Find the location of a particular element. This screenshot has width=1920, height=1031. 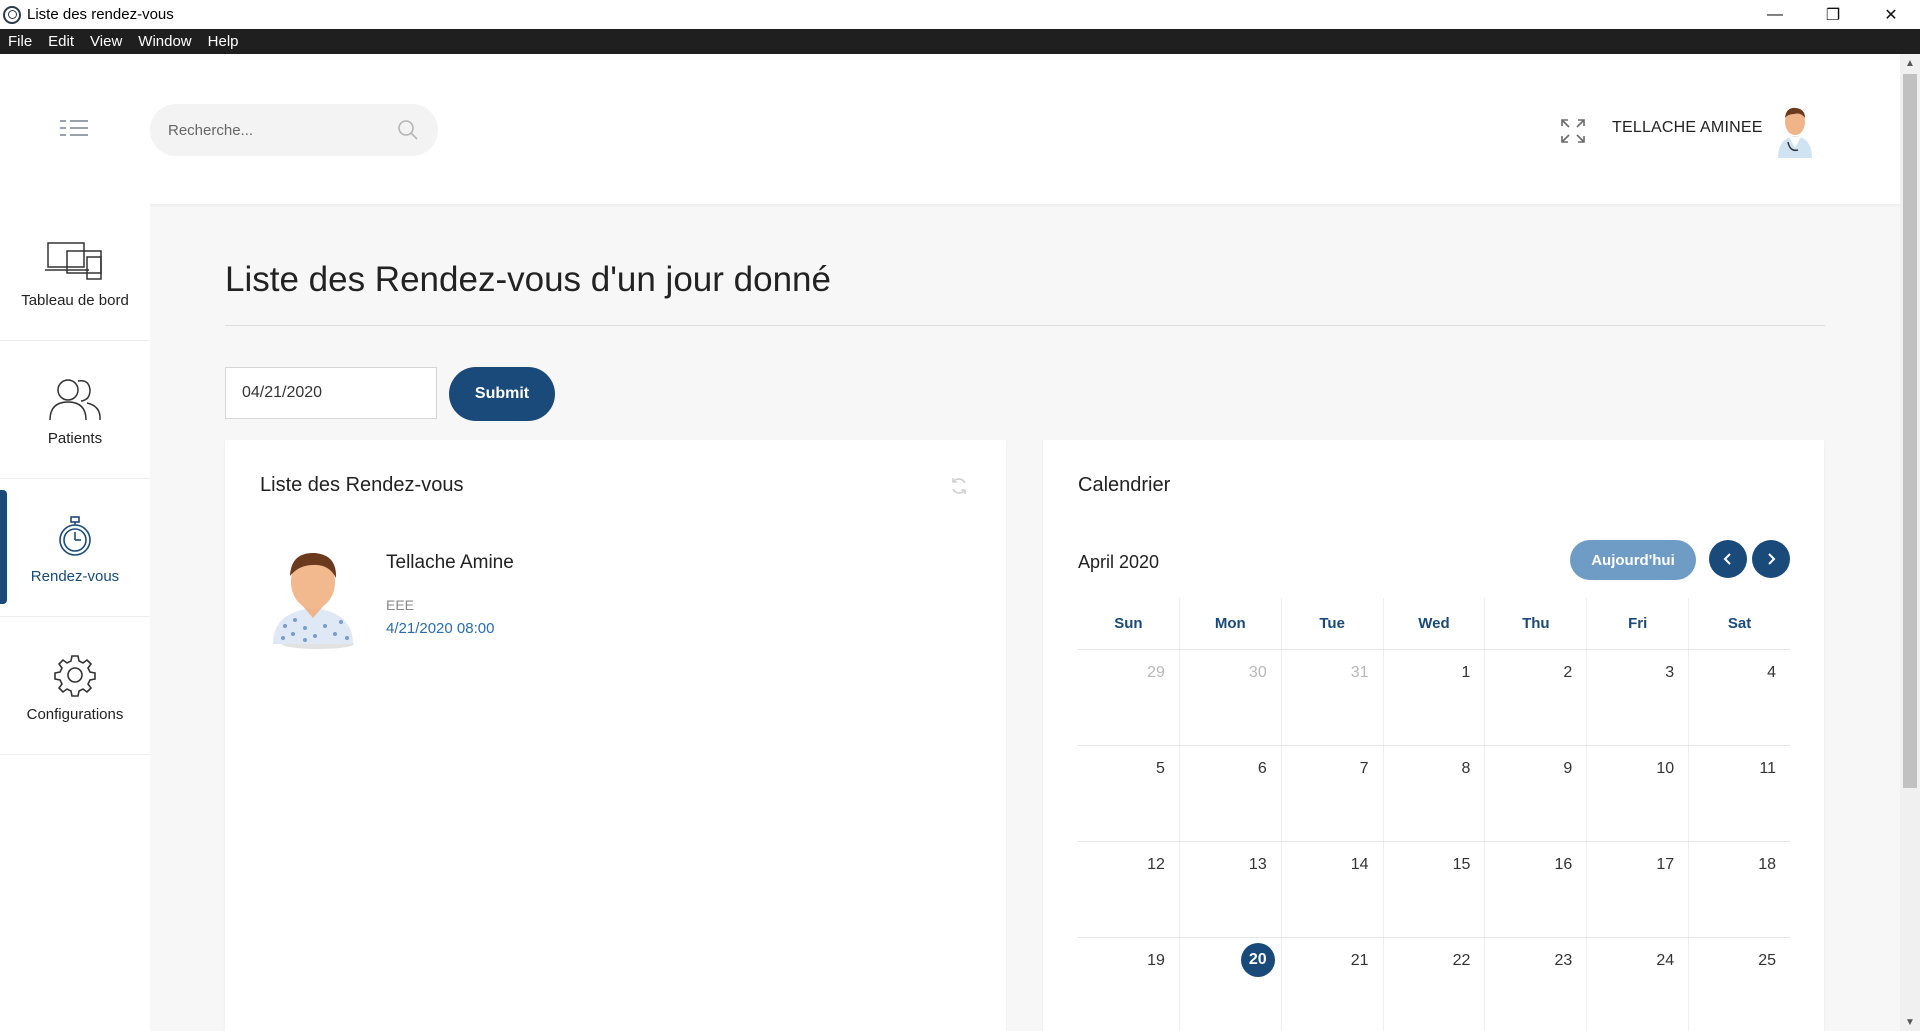

calendar-day-number: 16 is located at coordinates (1563, 864).